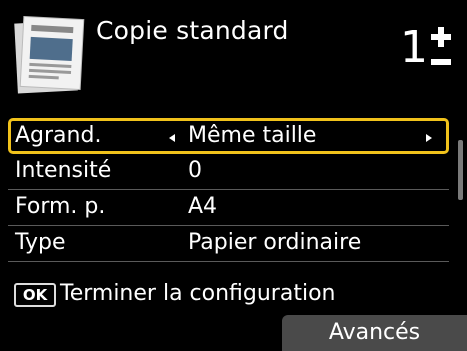  What do you see at coordinates (441, 37) in the screenshot?
I see `plus-icon` at bounding box center [441, 37].